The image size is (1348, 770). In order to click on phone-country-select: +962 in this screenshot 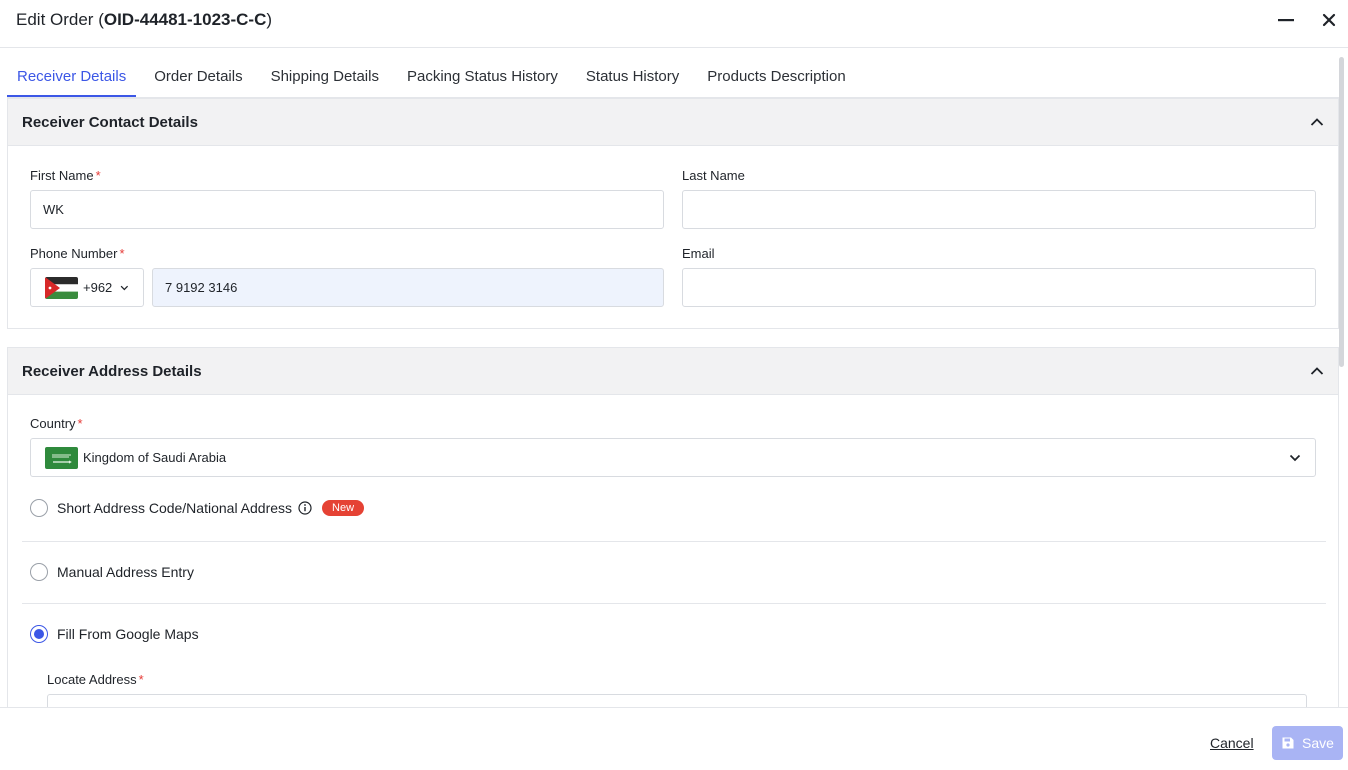, I will do `click(87, 287)`.